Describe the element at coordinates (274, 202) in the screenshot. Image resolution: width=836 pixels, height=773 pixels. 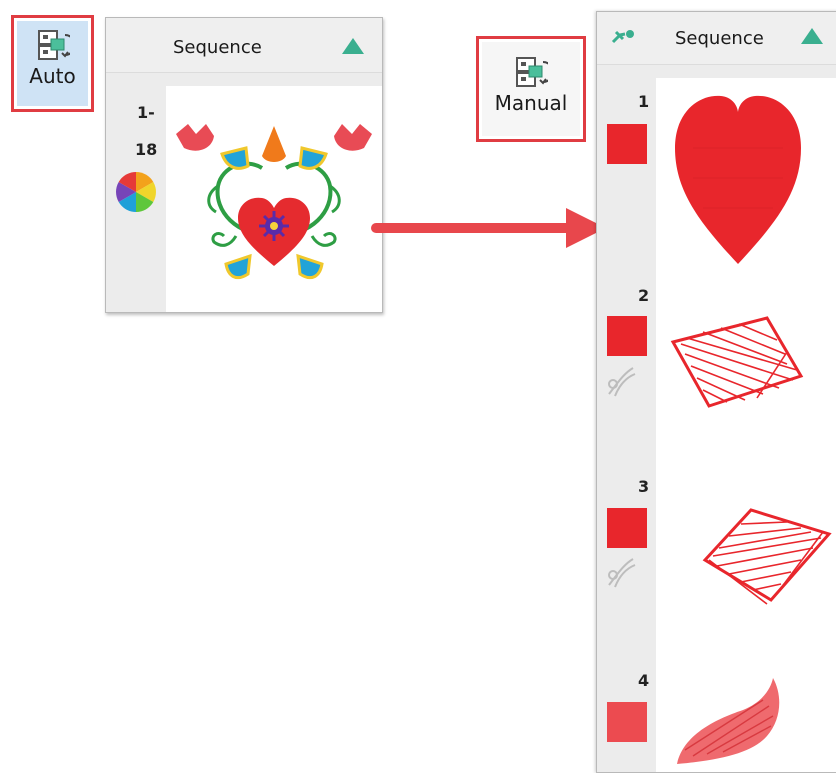
I see `folk-heart-design-thumbnail` at that location.